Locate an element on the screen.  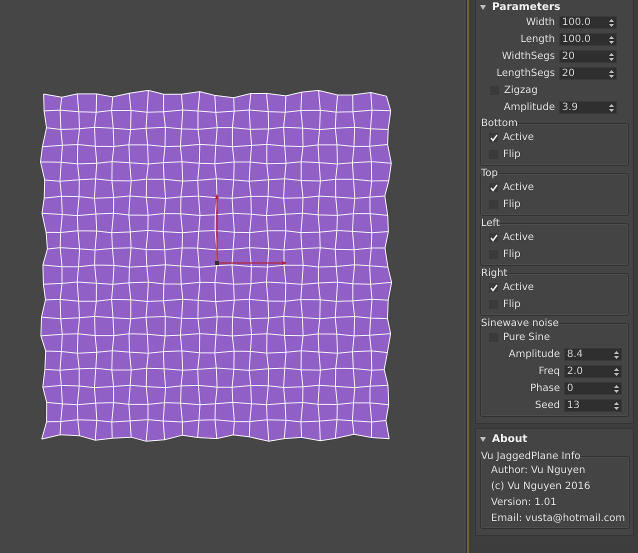
field-label: Width is located at coordinates (540, 22).